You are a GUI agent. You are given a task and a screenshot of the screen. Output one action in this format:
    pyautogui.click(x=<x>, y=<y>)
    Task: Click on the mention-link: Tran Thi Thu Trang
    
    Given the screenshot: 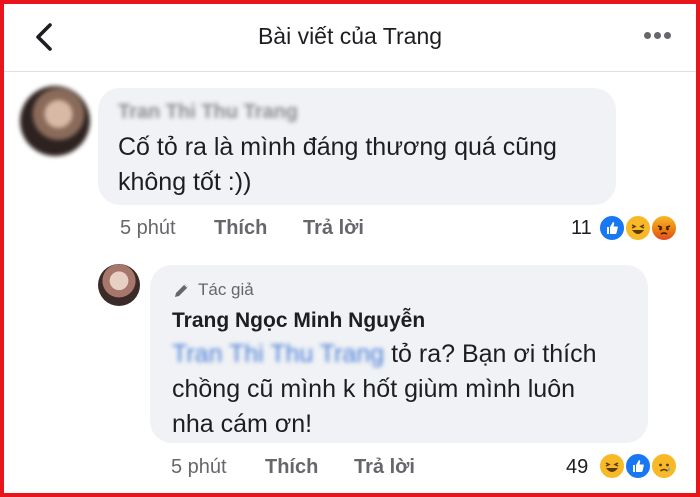 What is the action you would take?
    pyautogui.click(x=278, y=354)
    